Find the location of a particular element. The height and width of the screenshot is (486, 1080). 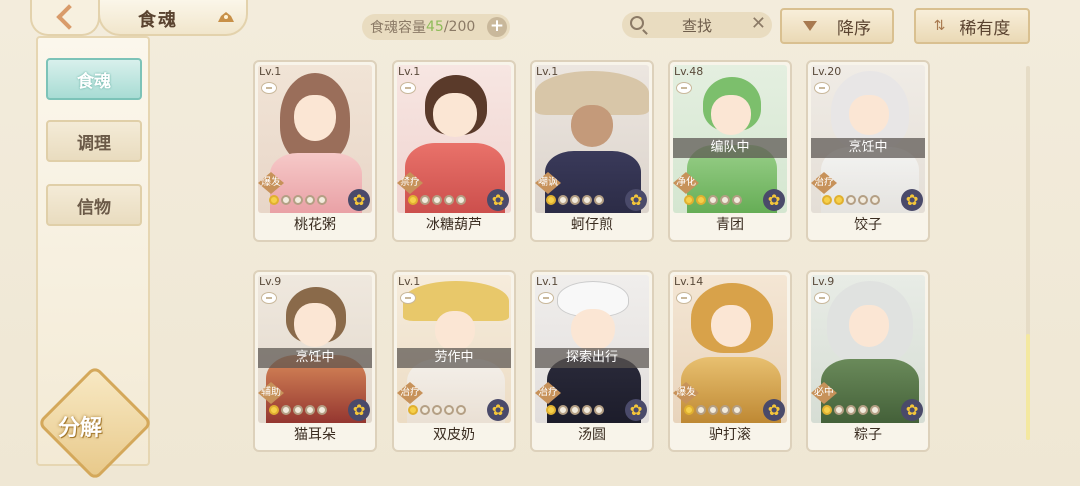

status-banner: 探索出行 is located at coordinates (592, 358).